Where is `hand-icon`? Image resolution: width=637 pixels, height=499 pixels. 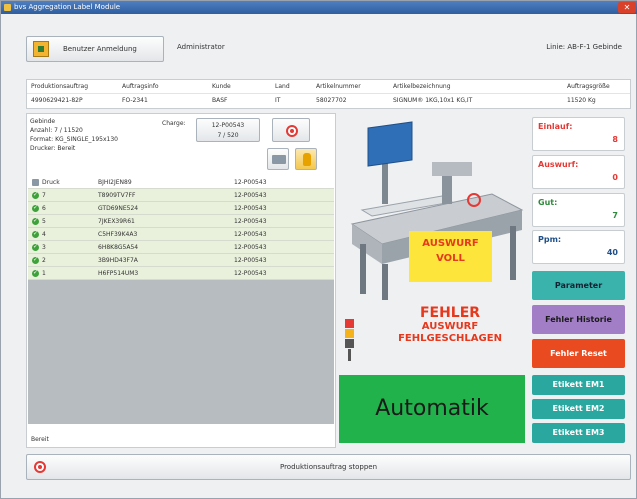
hand-icon is located at coordinates (307, 159).